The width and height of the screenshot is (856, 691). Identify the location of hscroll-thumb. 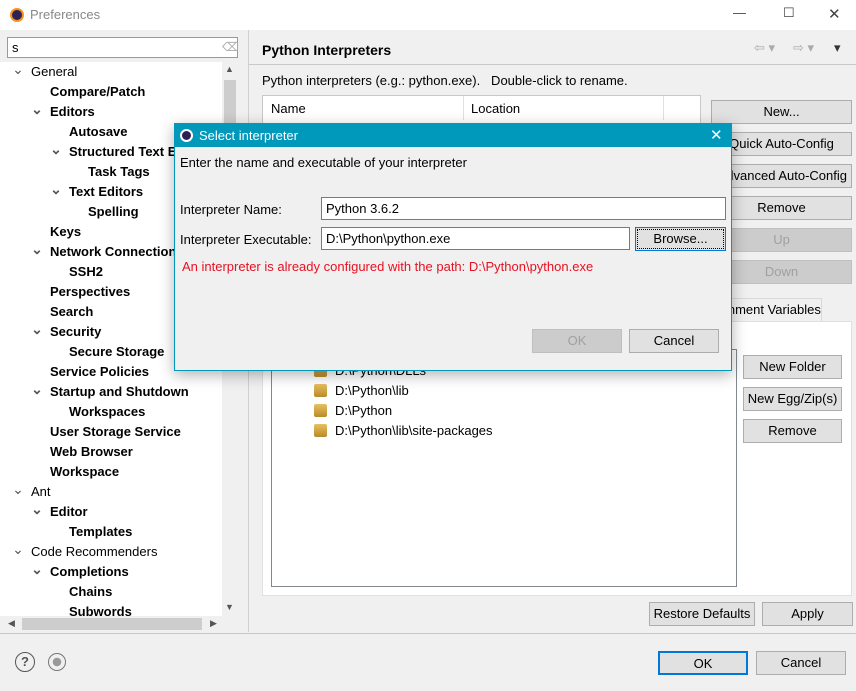
(112, 624).